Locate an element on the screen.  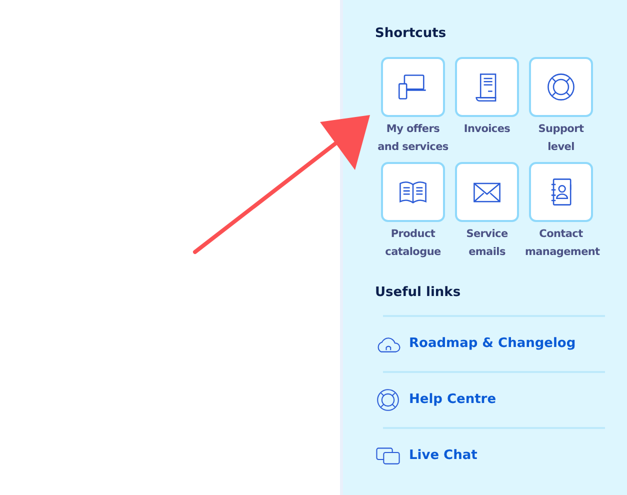
shortcut-label: Service emails is located at coordinates (487, 242).